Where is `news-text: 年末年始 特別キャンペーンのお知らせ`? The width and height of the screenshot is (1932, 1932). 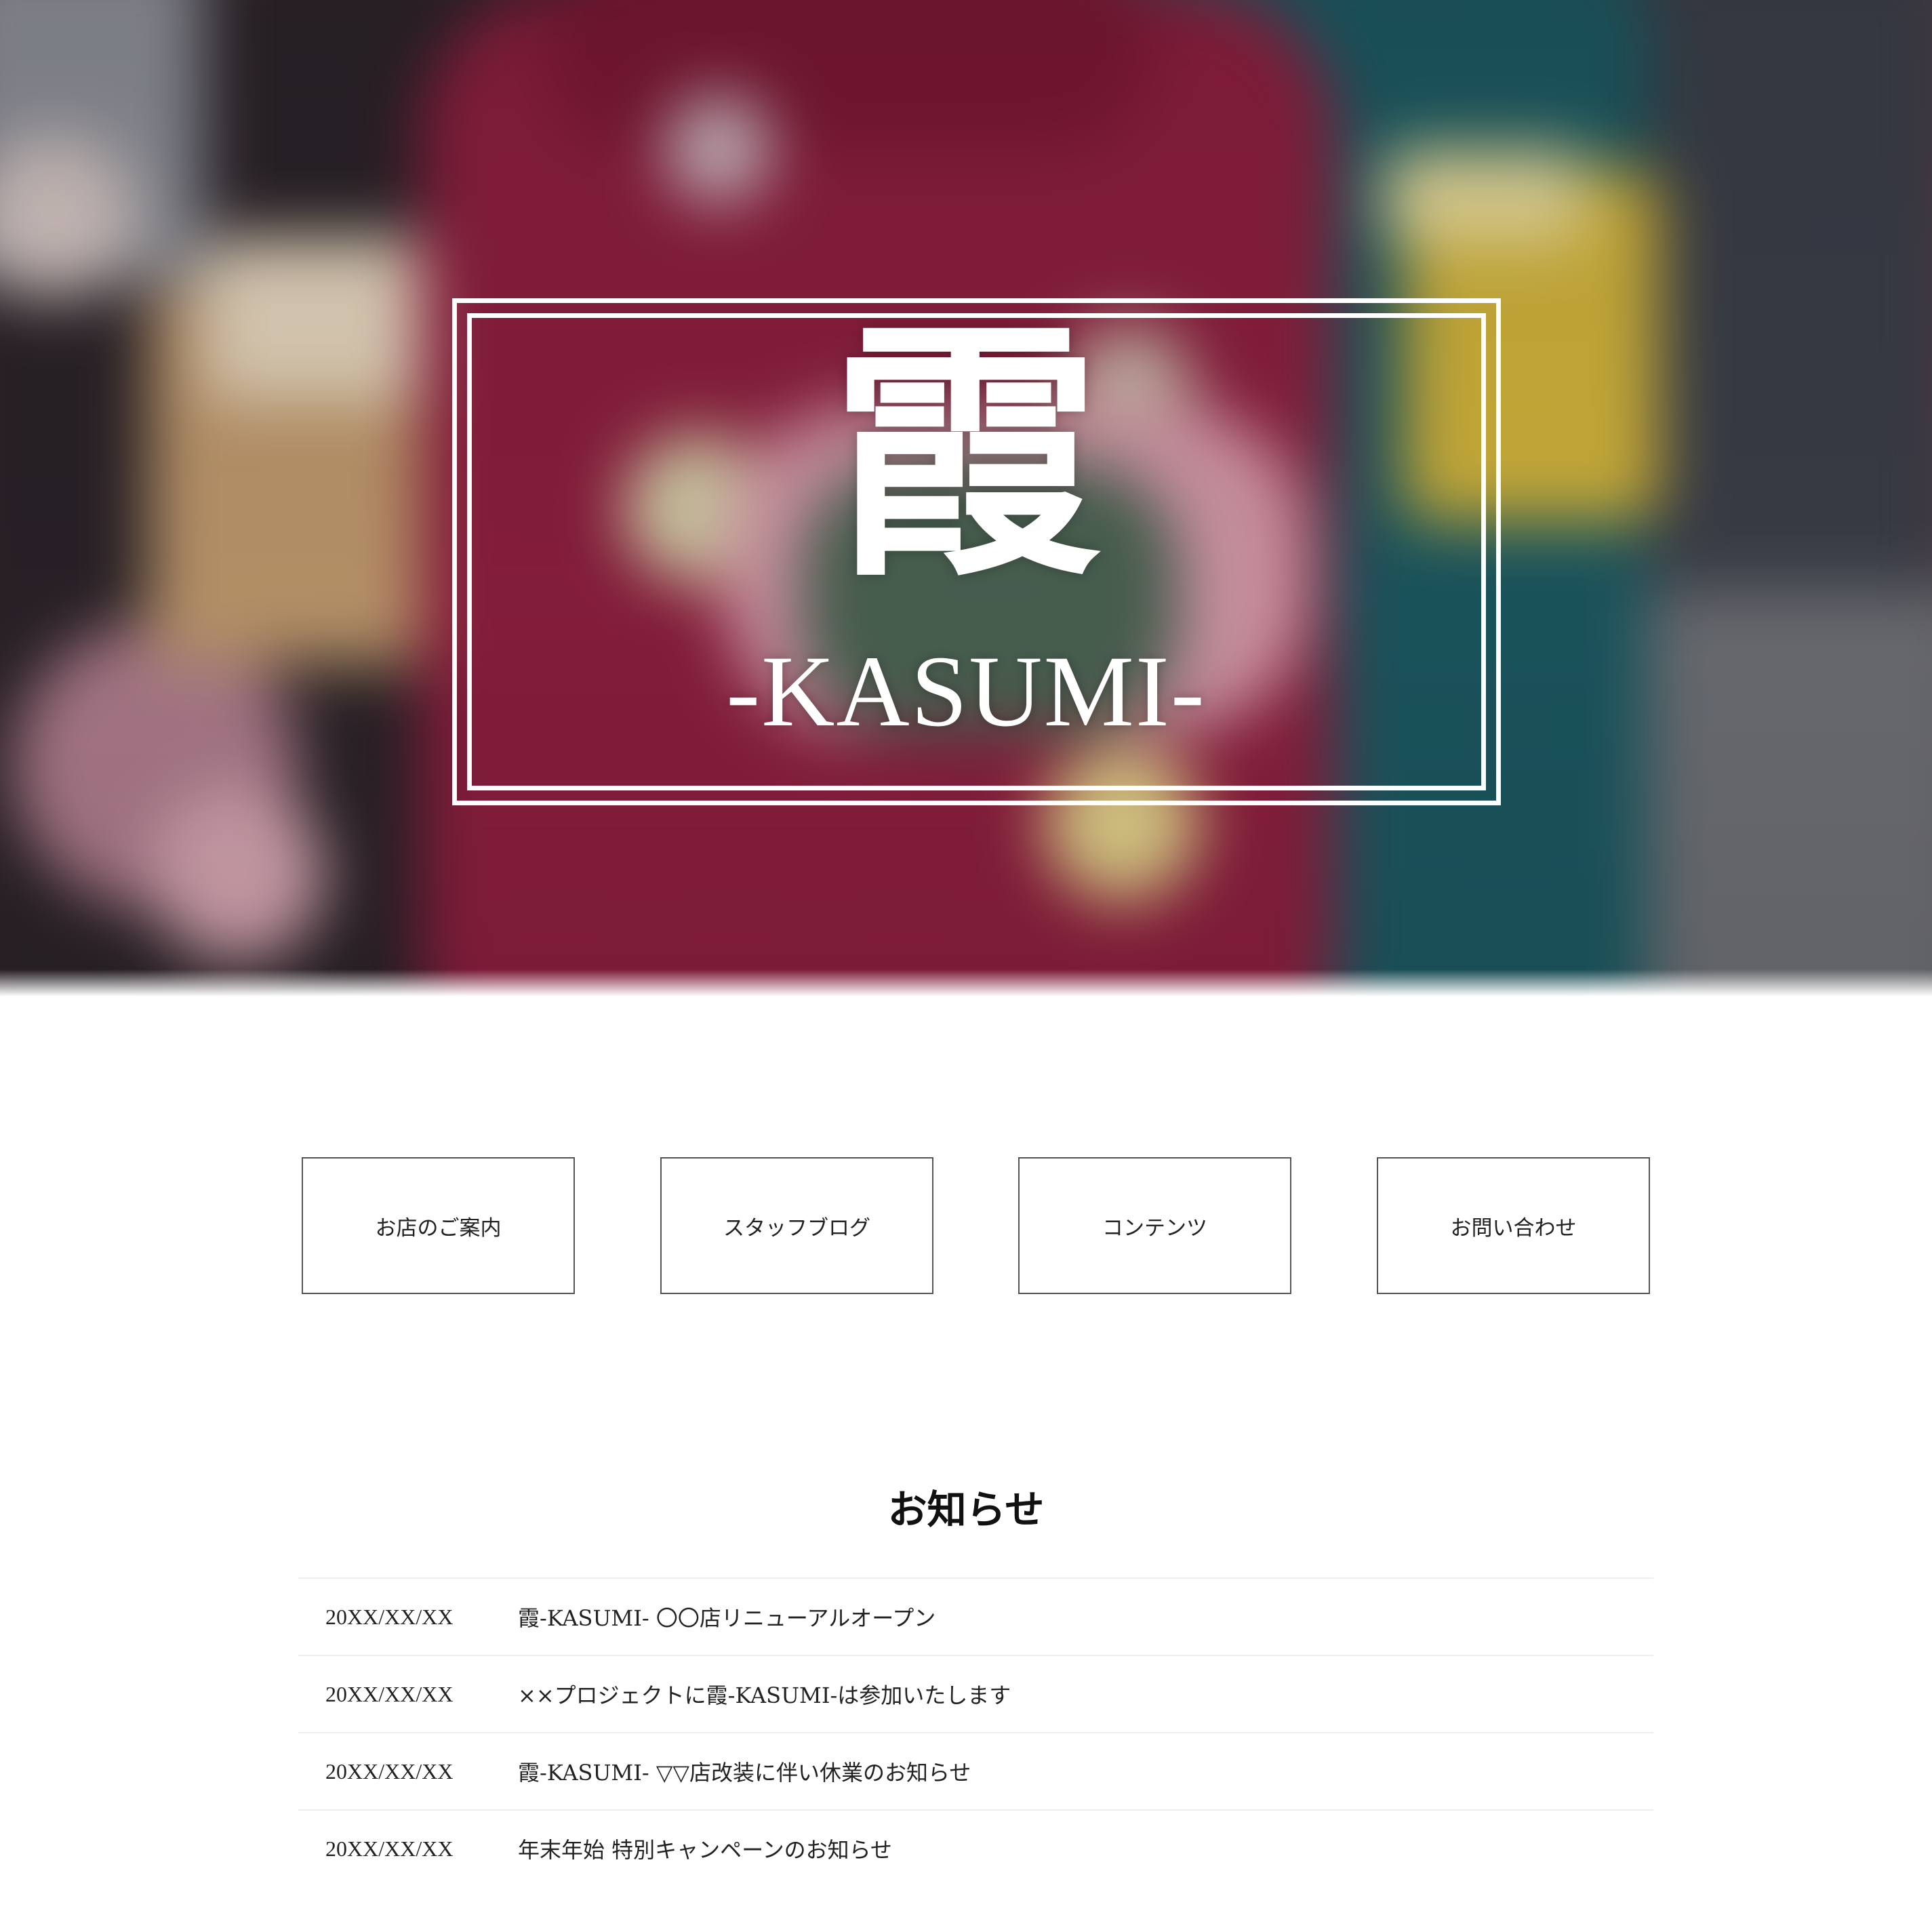 news-text: 年末年始 特別キャンペーンのお知らせ is located at coordinates (705, 1850).